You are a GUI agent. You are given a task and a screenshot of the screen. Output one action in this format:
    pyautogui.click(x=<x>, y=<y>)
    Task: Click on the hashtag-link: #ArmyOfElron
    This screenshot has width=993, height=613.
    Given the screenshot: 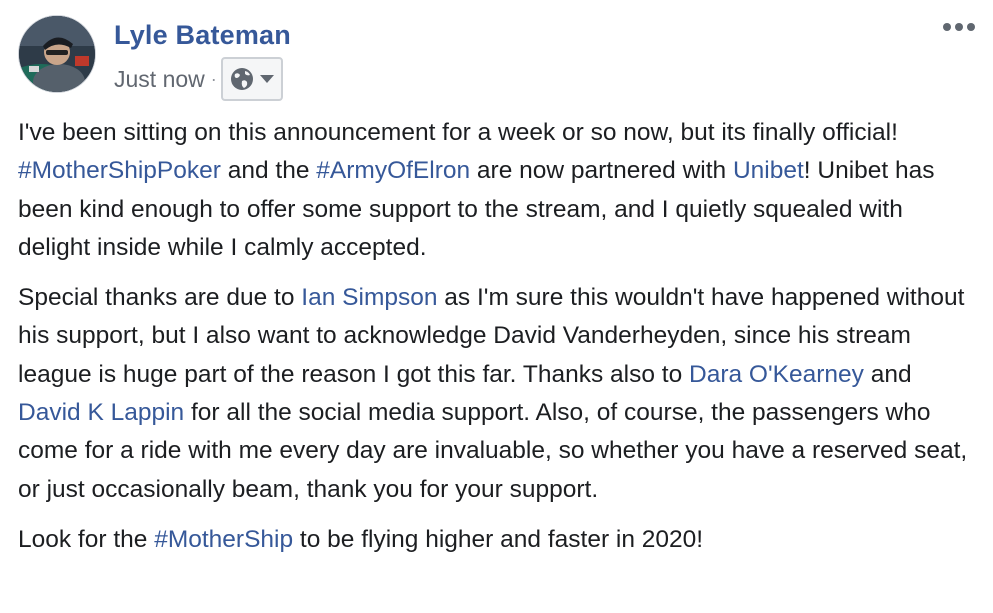 What is the action you would take?
    pyautogui.click(x=393, y=170)
    